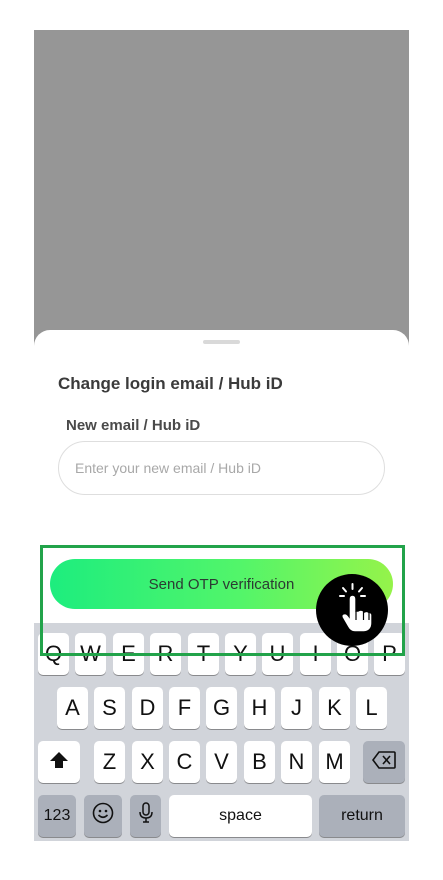  I want to click on key-label: M, so click(334, 761).